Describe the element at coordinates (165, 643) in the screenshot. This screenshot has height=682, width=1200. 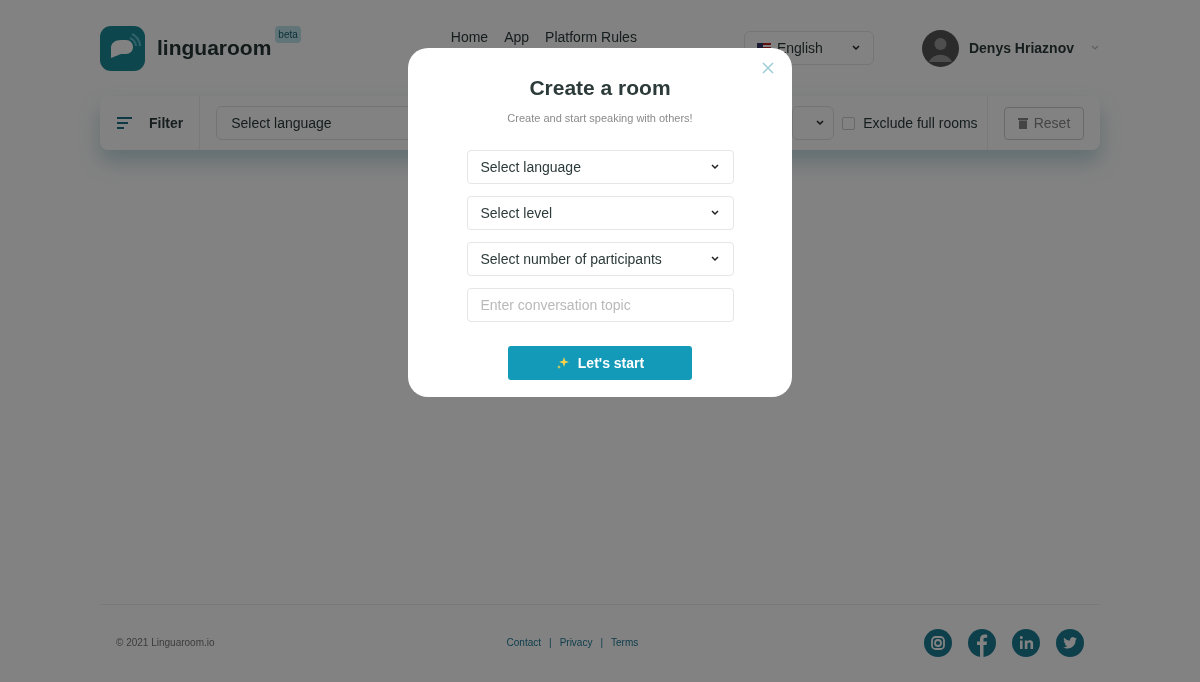
I see `copyright-text: © 2021 Linguaroom.io` at that location.